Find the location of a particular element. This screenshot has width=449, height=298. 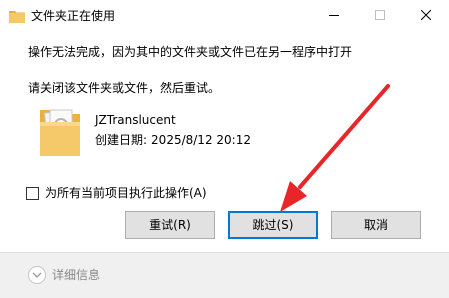

file-date: 创建日期: 2025/8/12 20:12 is located at coordinates (173, 140).